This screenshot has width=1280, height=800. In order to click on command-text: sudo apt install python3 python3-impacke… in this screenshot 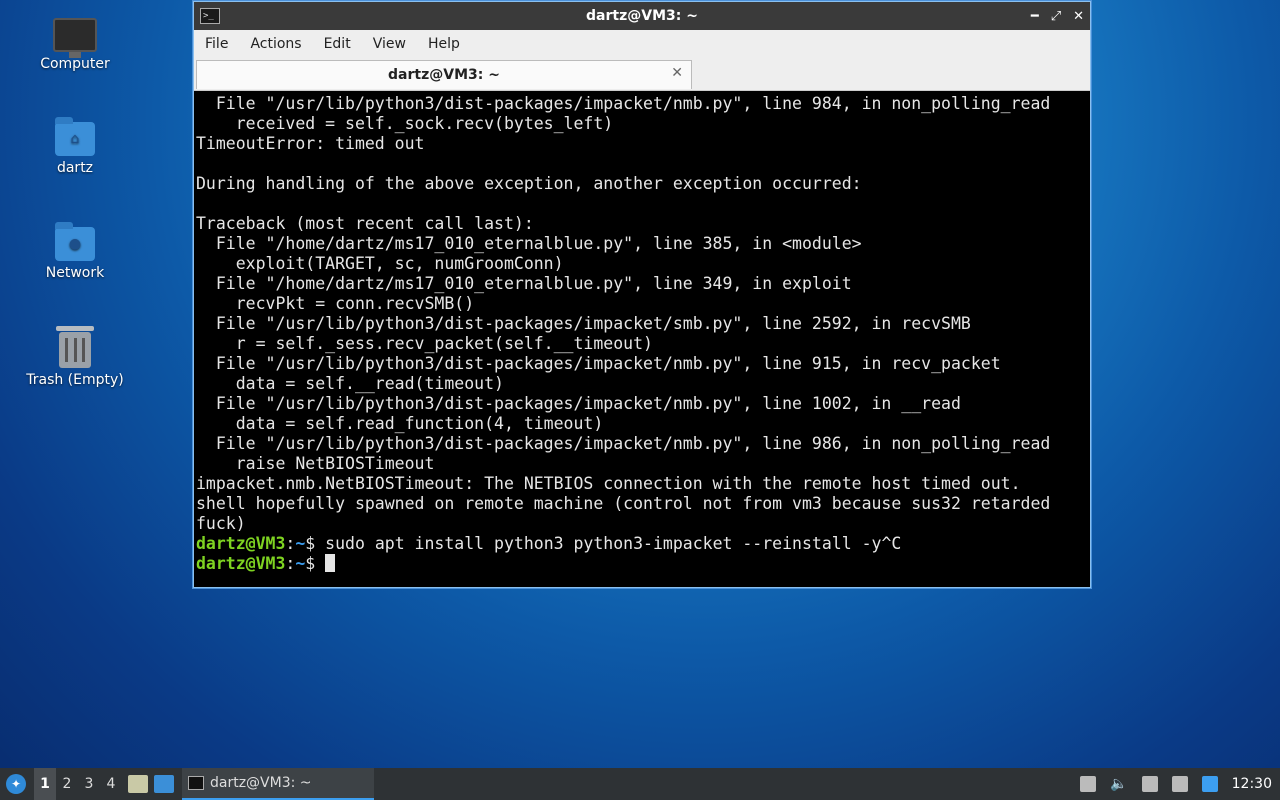, I will do `click(613, 543)`.